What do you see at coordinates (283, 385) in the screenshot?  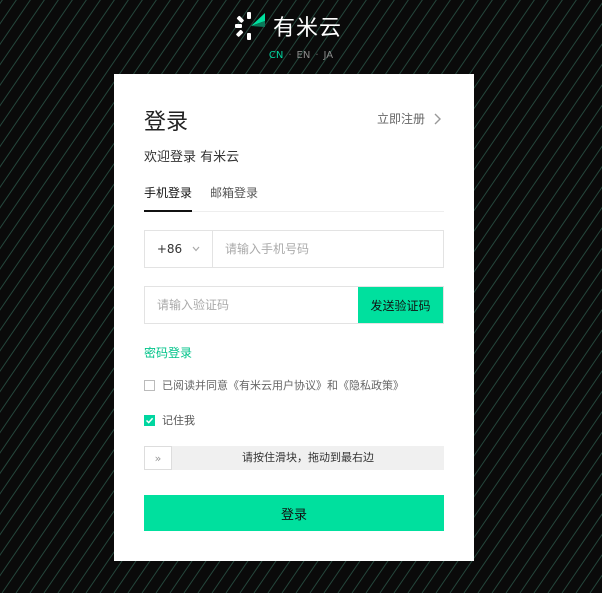 I see `agreement-text: 已阅读并同意《有米云用户协议》和《隐私政策》` at bounding box center [283, 385].